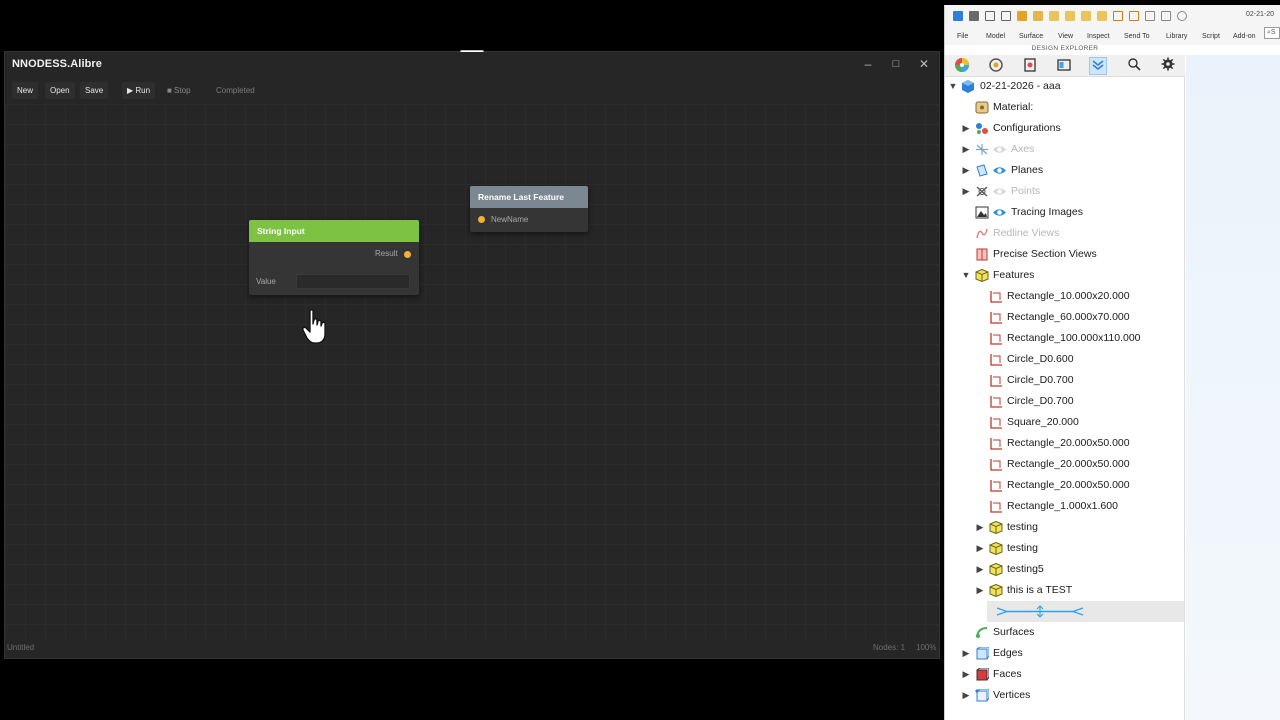 The height and width of the screenshot is (720, 1280). I want to click on output-port, so click(407, 254).